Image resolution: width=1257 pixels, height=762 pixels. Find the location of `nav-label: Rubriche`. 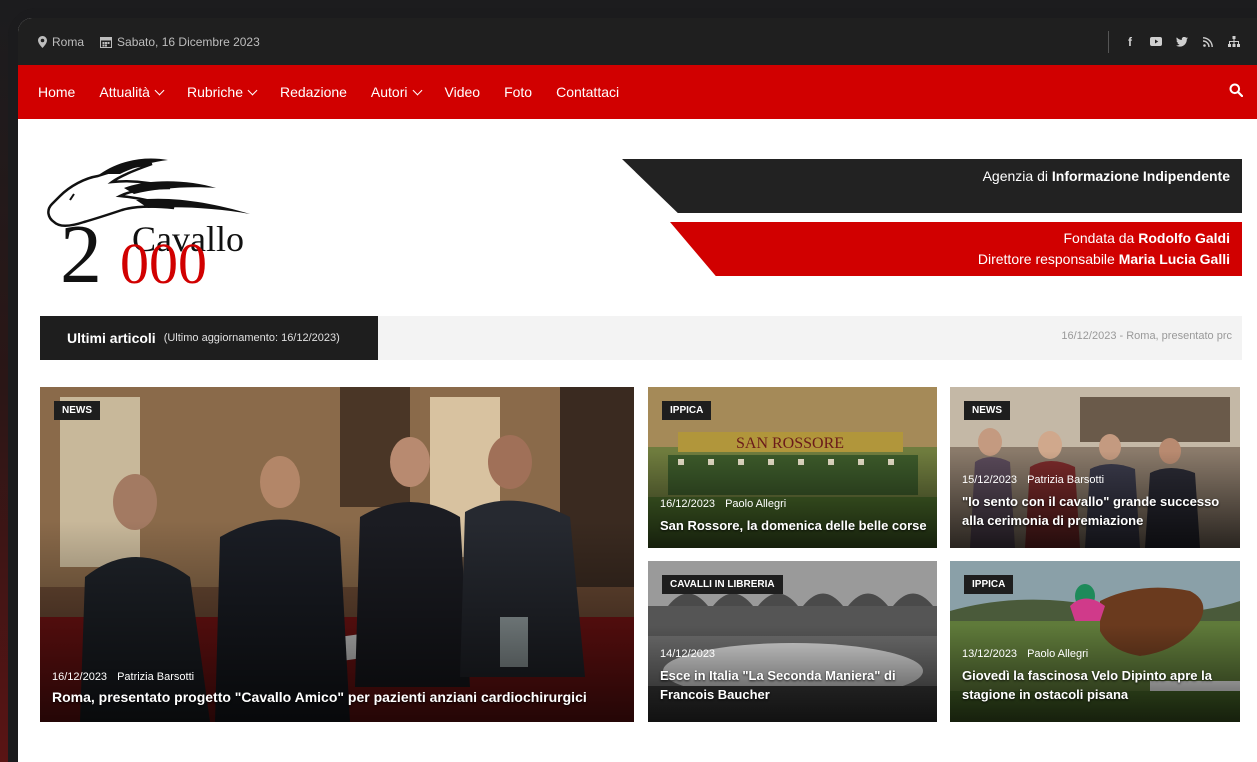

nav-label: Rubriche is located at coordinates (214, 92).